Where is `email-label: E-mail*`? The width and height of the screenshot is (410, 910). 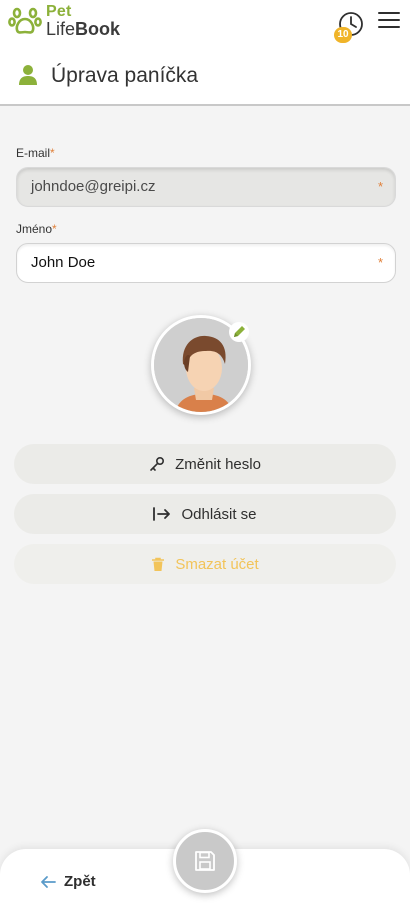
email-label: E-mail* is located at coordinates (35, 153).